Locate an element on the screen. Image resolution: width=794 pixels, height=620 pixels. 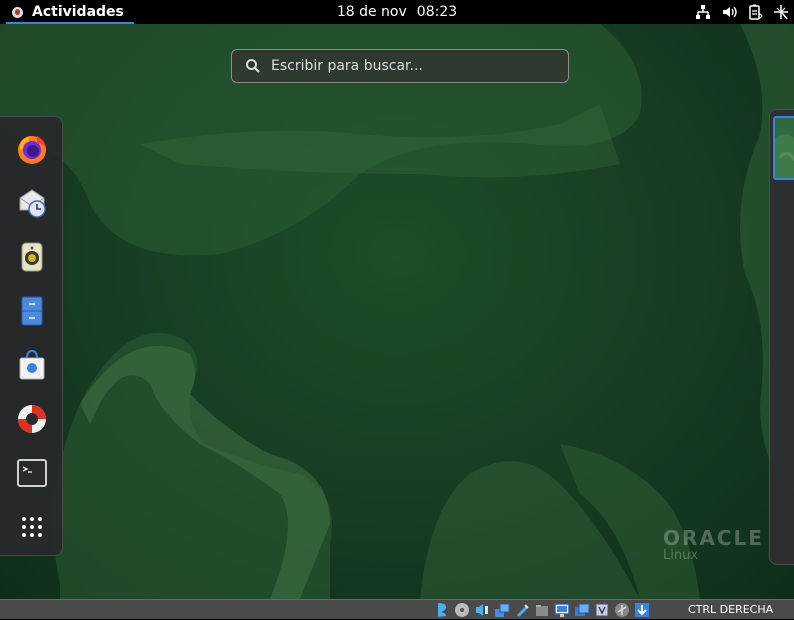
network-icon is located at coordinates (703, 12).